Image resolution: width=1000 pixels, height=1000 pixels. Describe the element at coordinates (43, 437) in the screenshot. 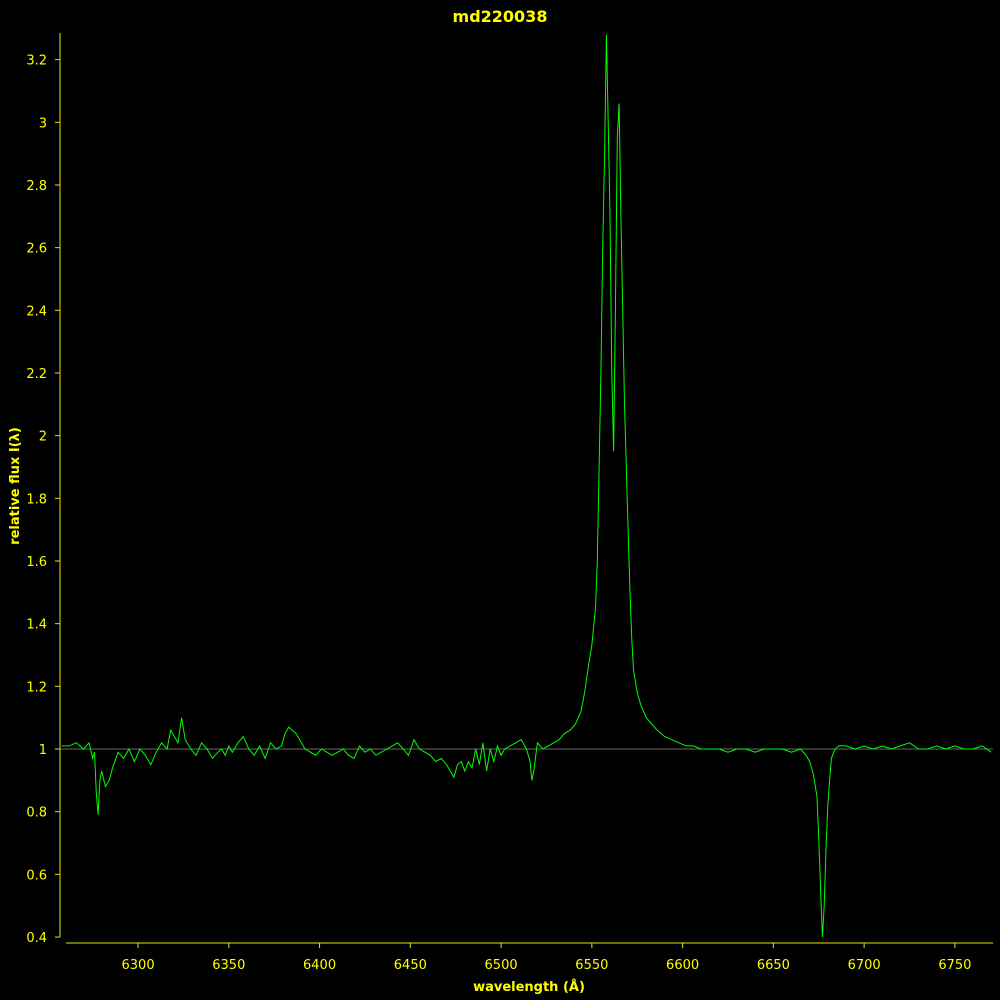

I see `y-tick-label: 2` at that location.